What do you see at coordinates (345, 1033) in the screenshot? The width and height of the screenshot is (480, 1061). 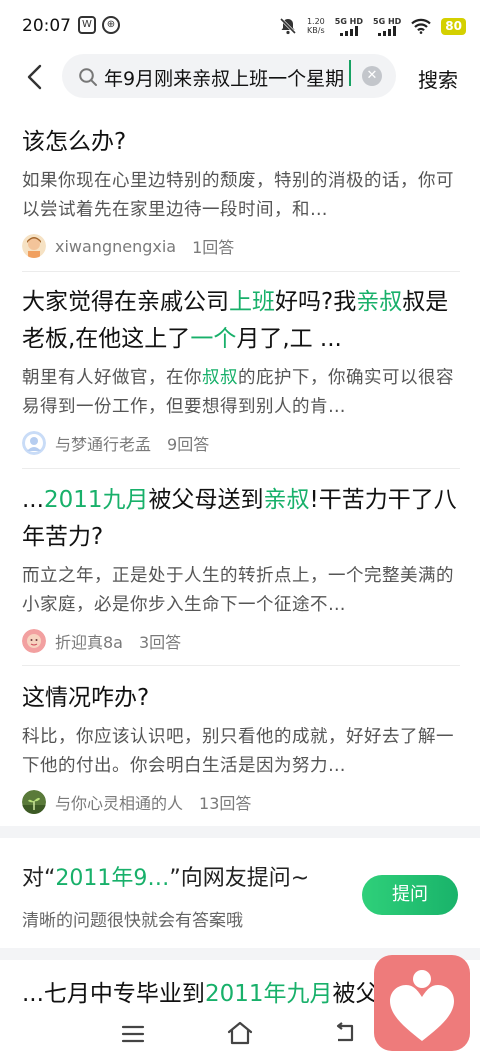 I see `back-nav-icon` at bounding box center [345, 1033].